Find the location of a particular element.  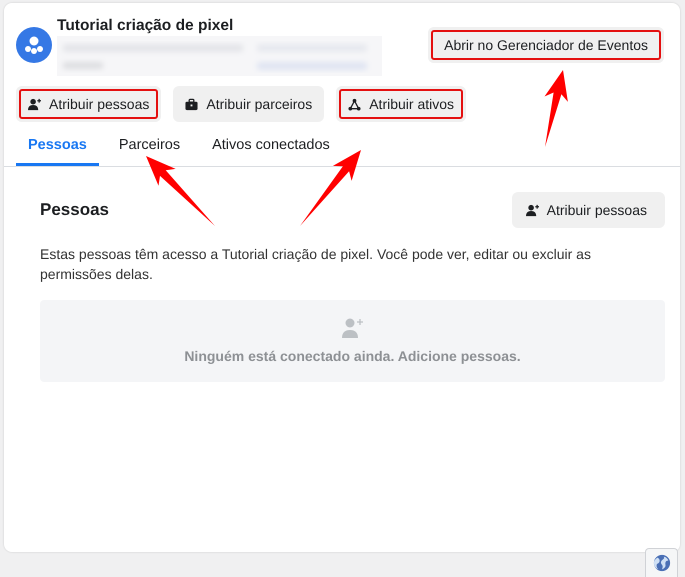

tab: Parceiros is located at coordinates (149, 150).